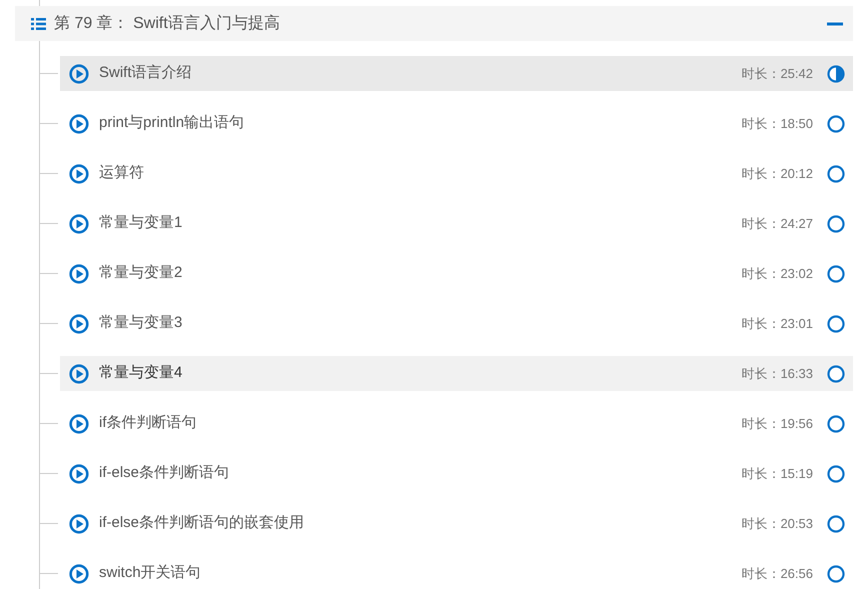 The height and width of the screenshot is (589, 860). Describe the element at coordinates (777, 223) in the screenshot. I see `lesson-duration: 时长：24:27` at that location.